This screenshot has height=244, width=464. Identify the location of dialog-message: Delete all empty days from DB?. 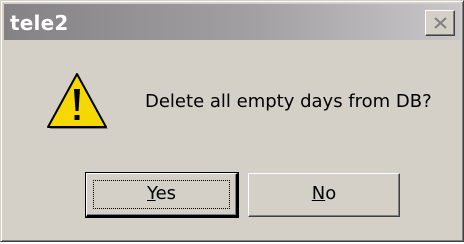
(288, 101).